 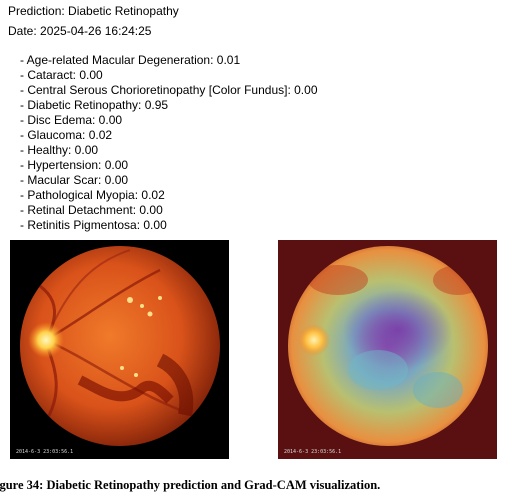 I want to click on date-label: Date: 2025-04-26 16:24:25, so click(x=80, y=31).